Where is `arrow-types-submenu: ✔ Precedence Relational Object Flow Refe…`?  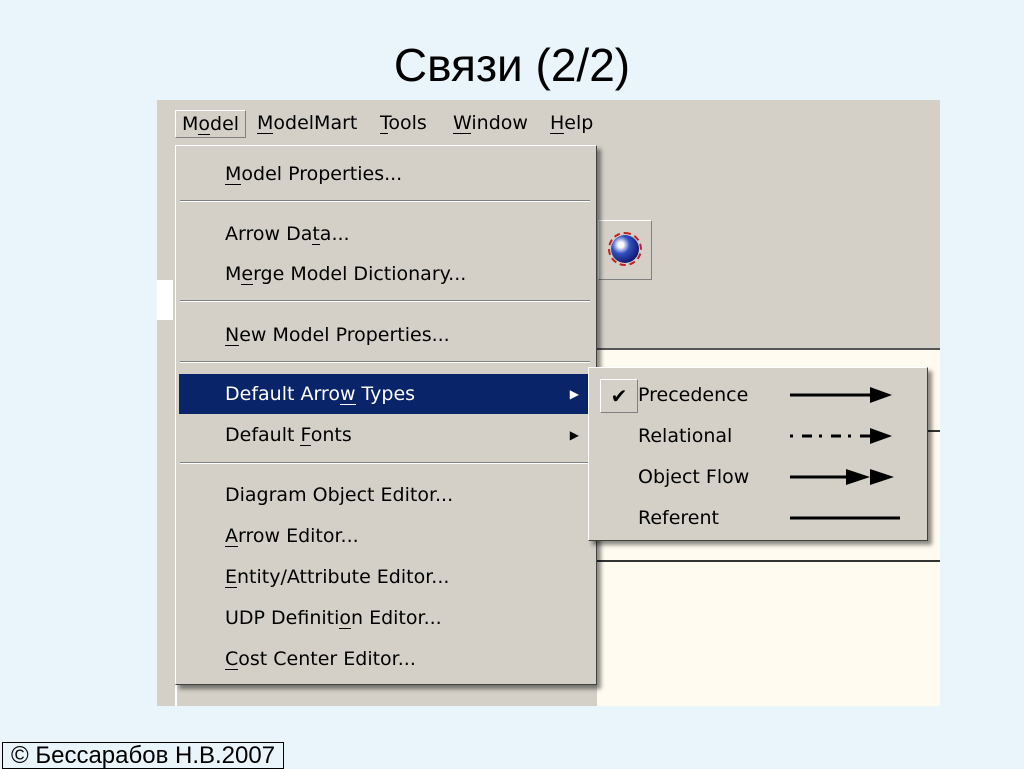
arrow-types-submenu: ✔ Precedence Relational Object Flow Refe… is located at coordinates (758, 454).